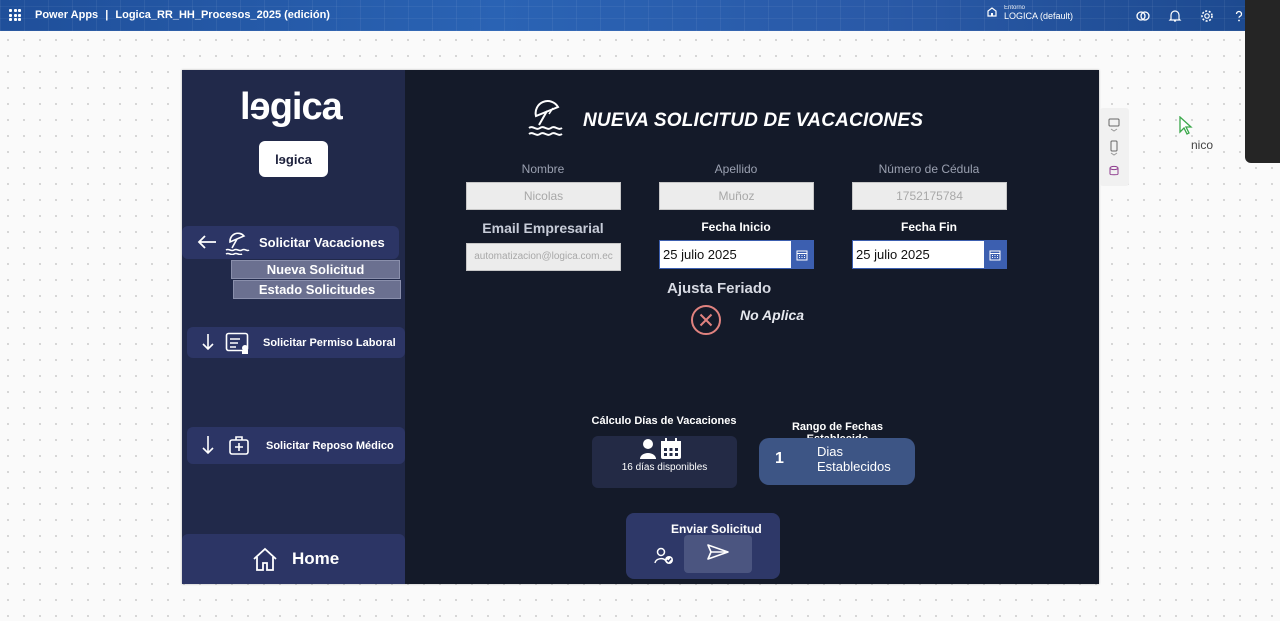  What do you see at coordinates (719, 288) in the screenshot?
I see `ajusta-feriado-label: Ajusta Feriado` at bounding box center [719, 288].